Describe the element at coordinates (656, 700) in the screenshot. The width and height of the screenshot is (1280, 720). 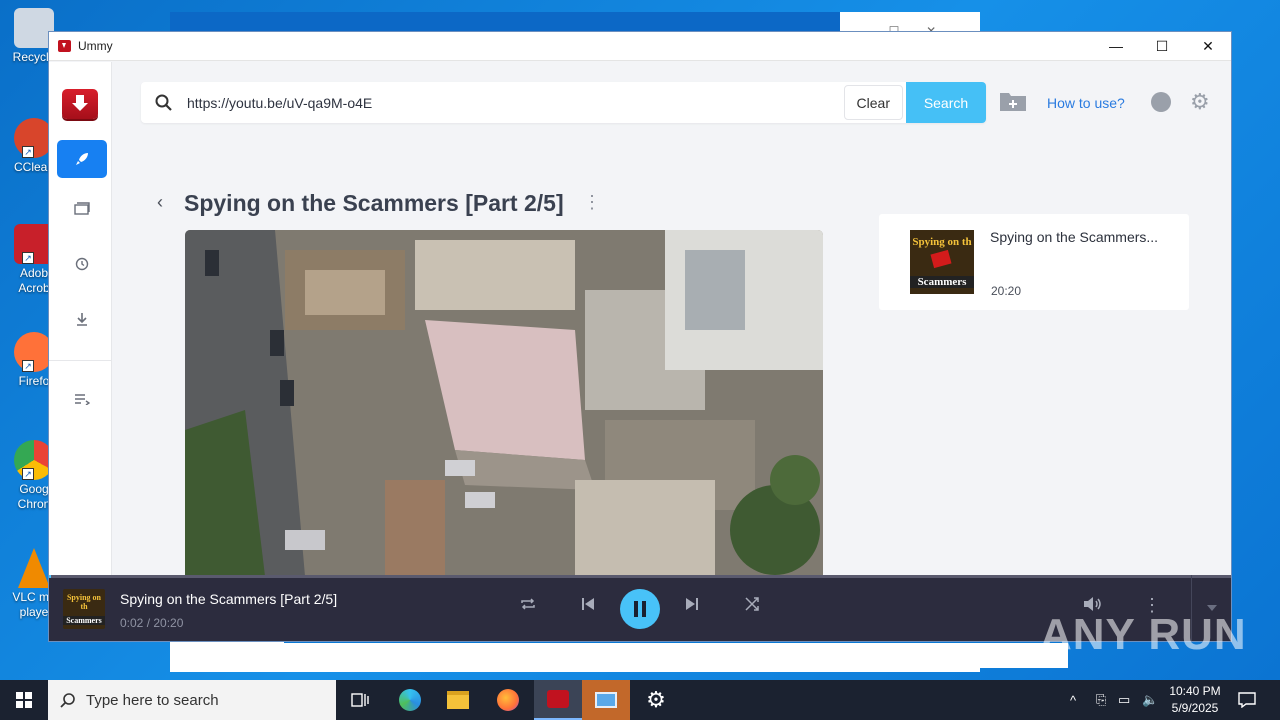
I see `settings-taskbar-icon: ⚙` at that location.